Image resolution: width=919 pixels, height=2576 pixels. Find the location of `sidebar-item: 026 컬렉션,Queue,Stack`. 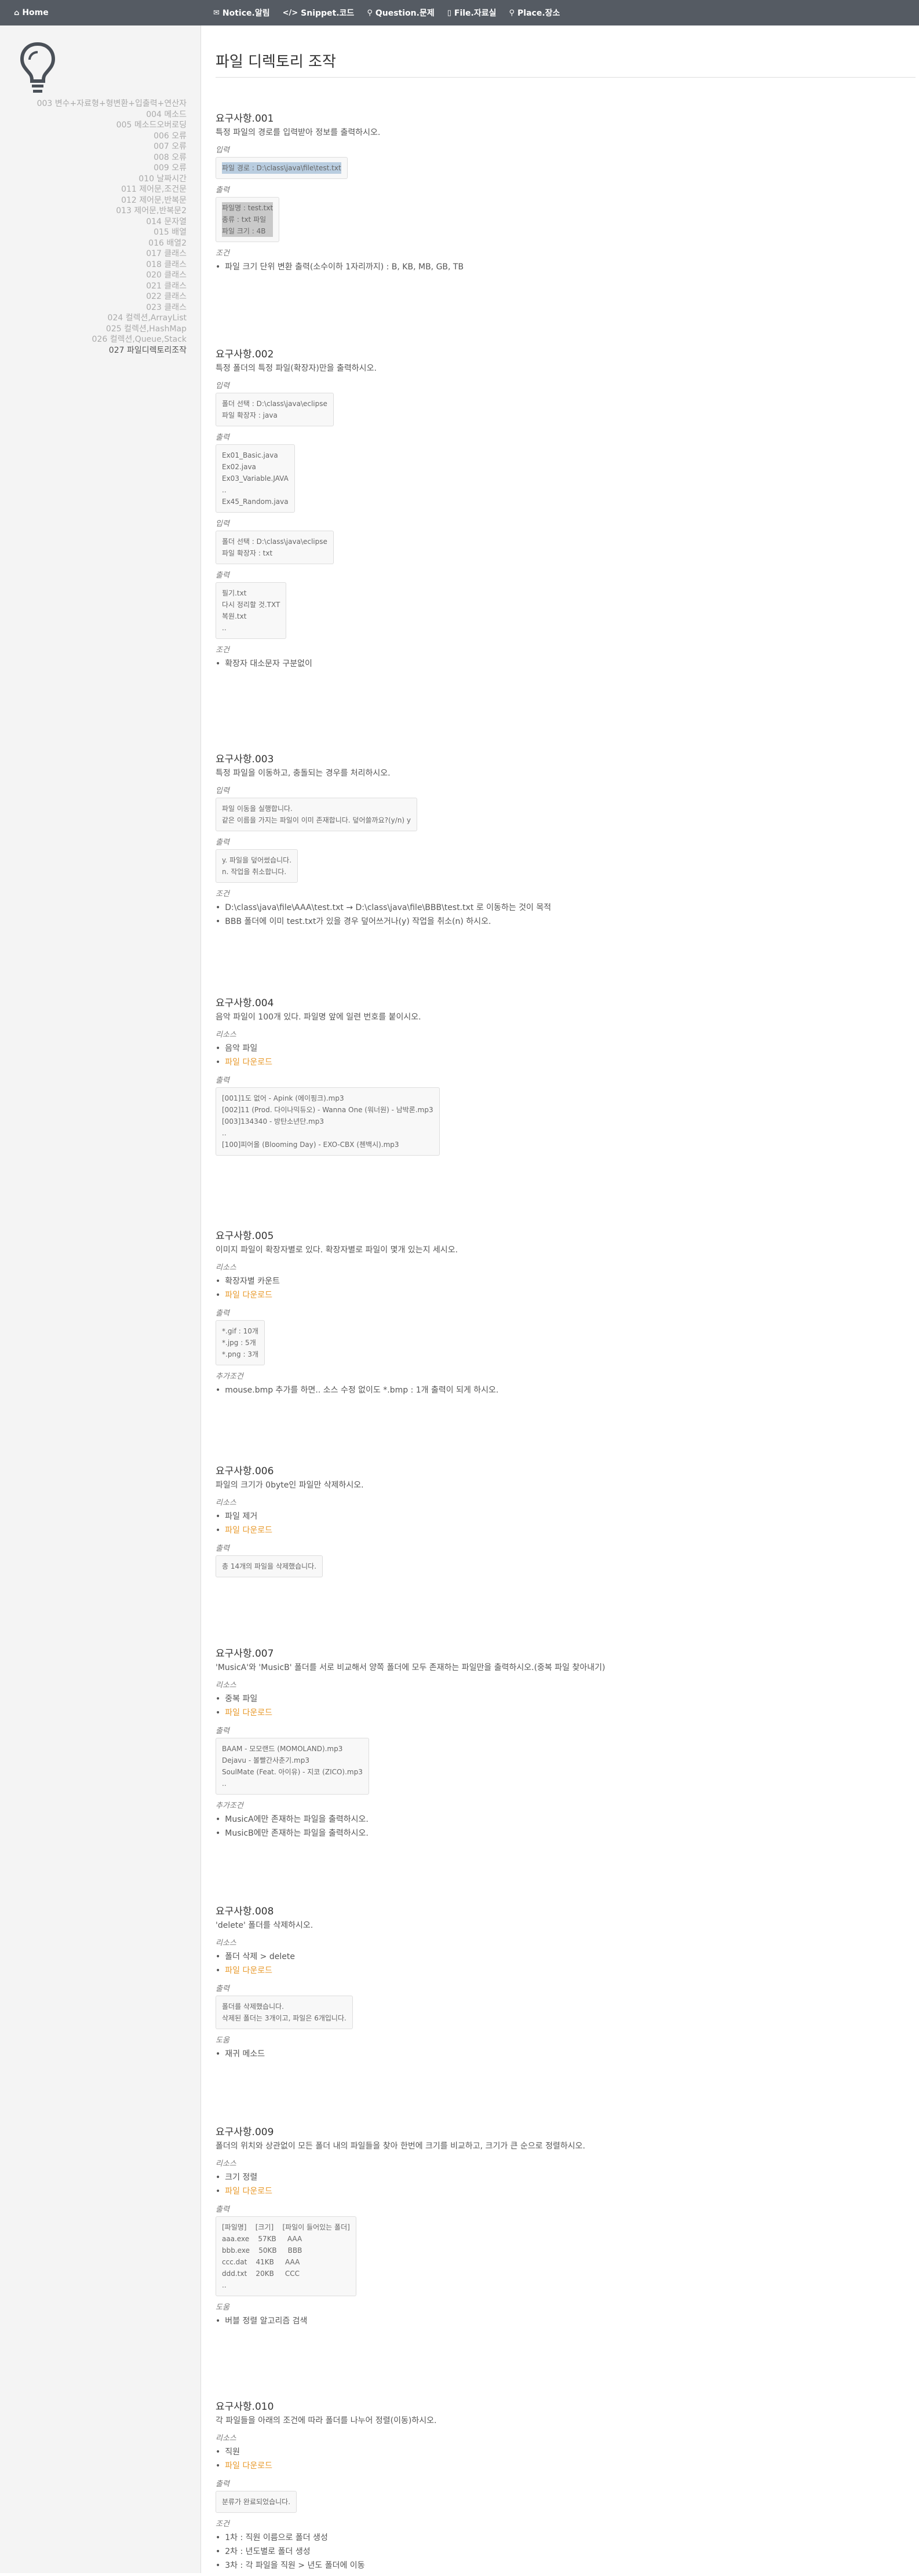

sidebar-item: 026 컬렉션,Queue,Stack is located at coordinates (102, 339).